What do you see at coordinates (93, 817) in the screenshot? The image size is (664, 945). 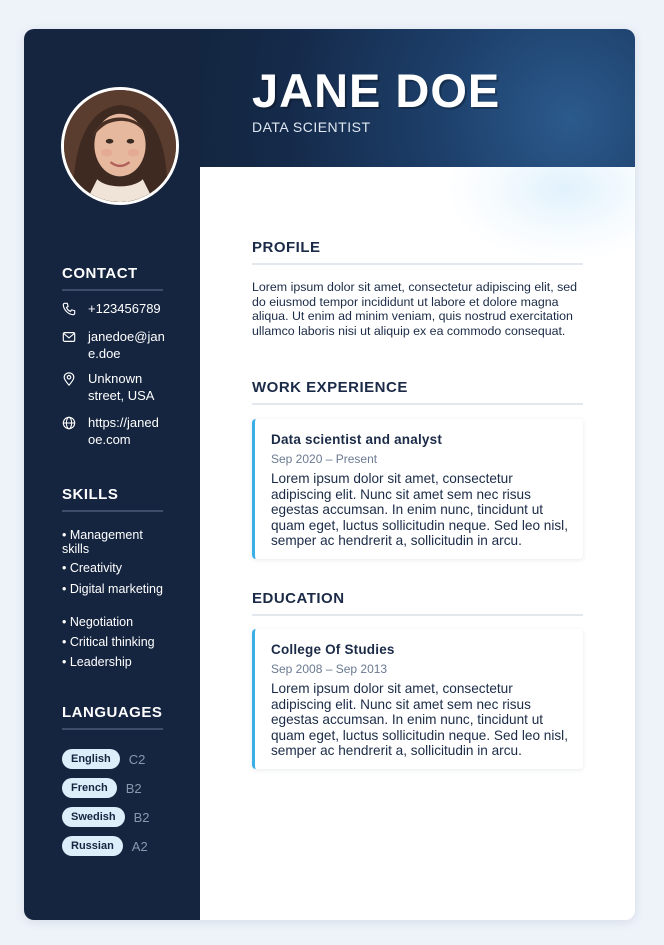 I see `language-badge: Swedish` at bounding box center [93, 817].